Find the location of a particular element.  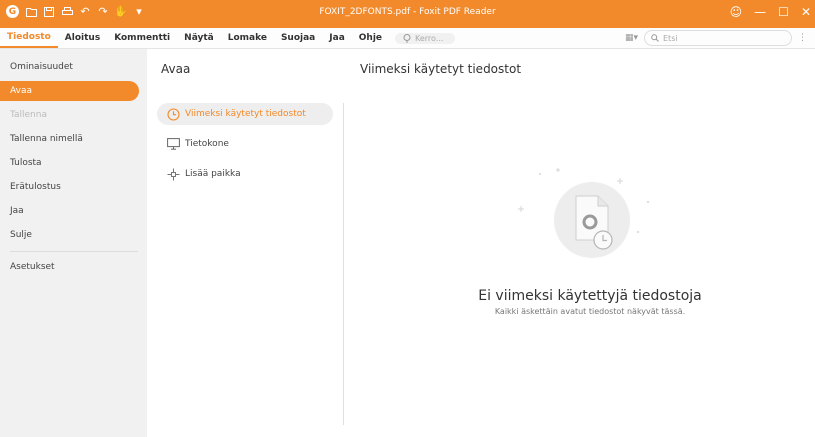

nav-eratulostus: Erätulostus is located at coordinates (69, 187).